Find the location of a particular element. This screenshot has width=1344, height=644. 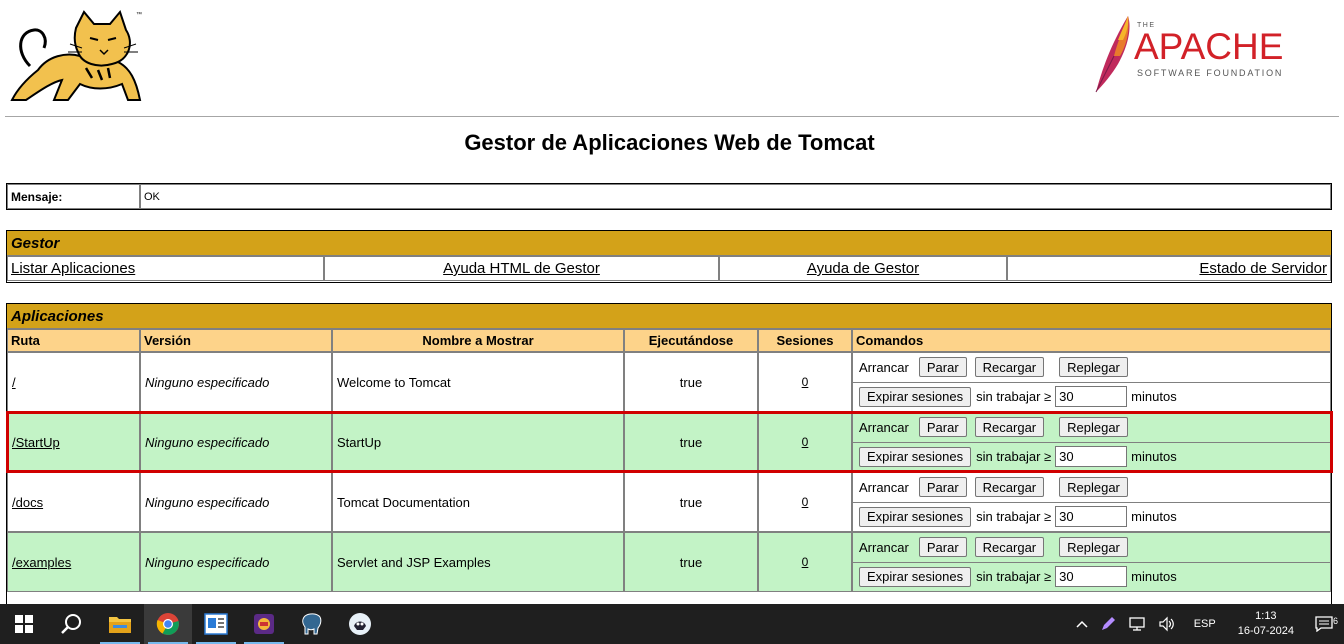

elephant-icon is located at coordinates (312, 624).